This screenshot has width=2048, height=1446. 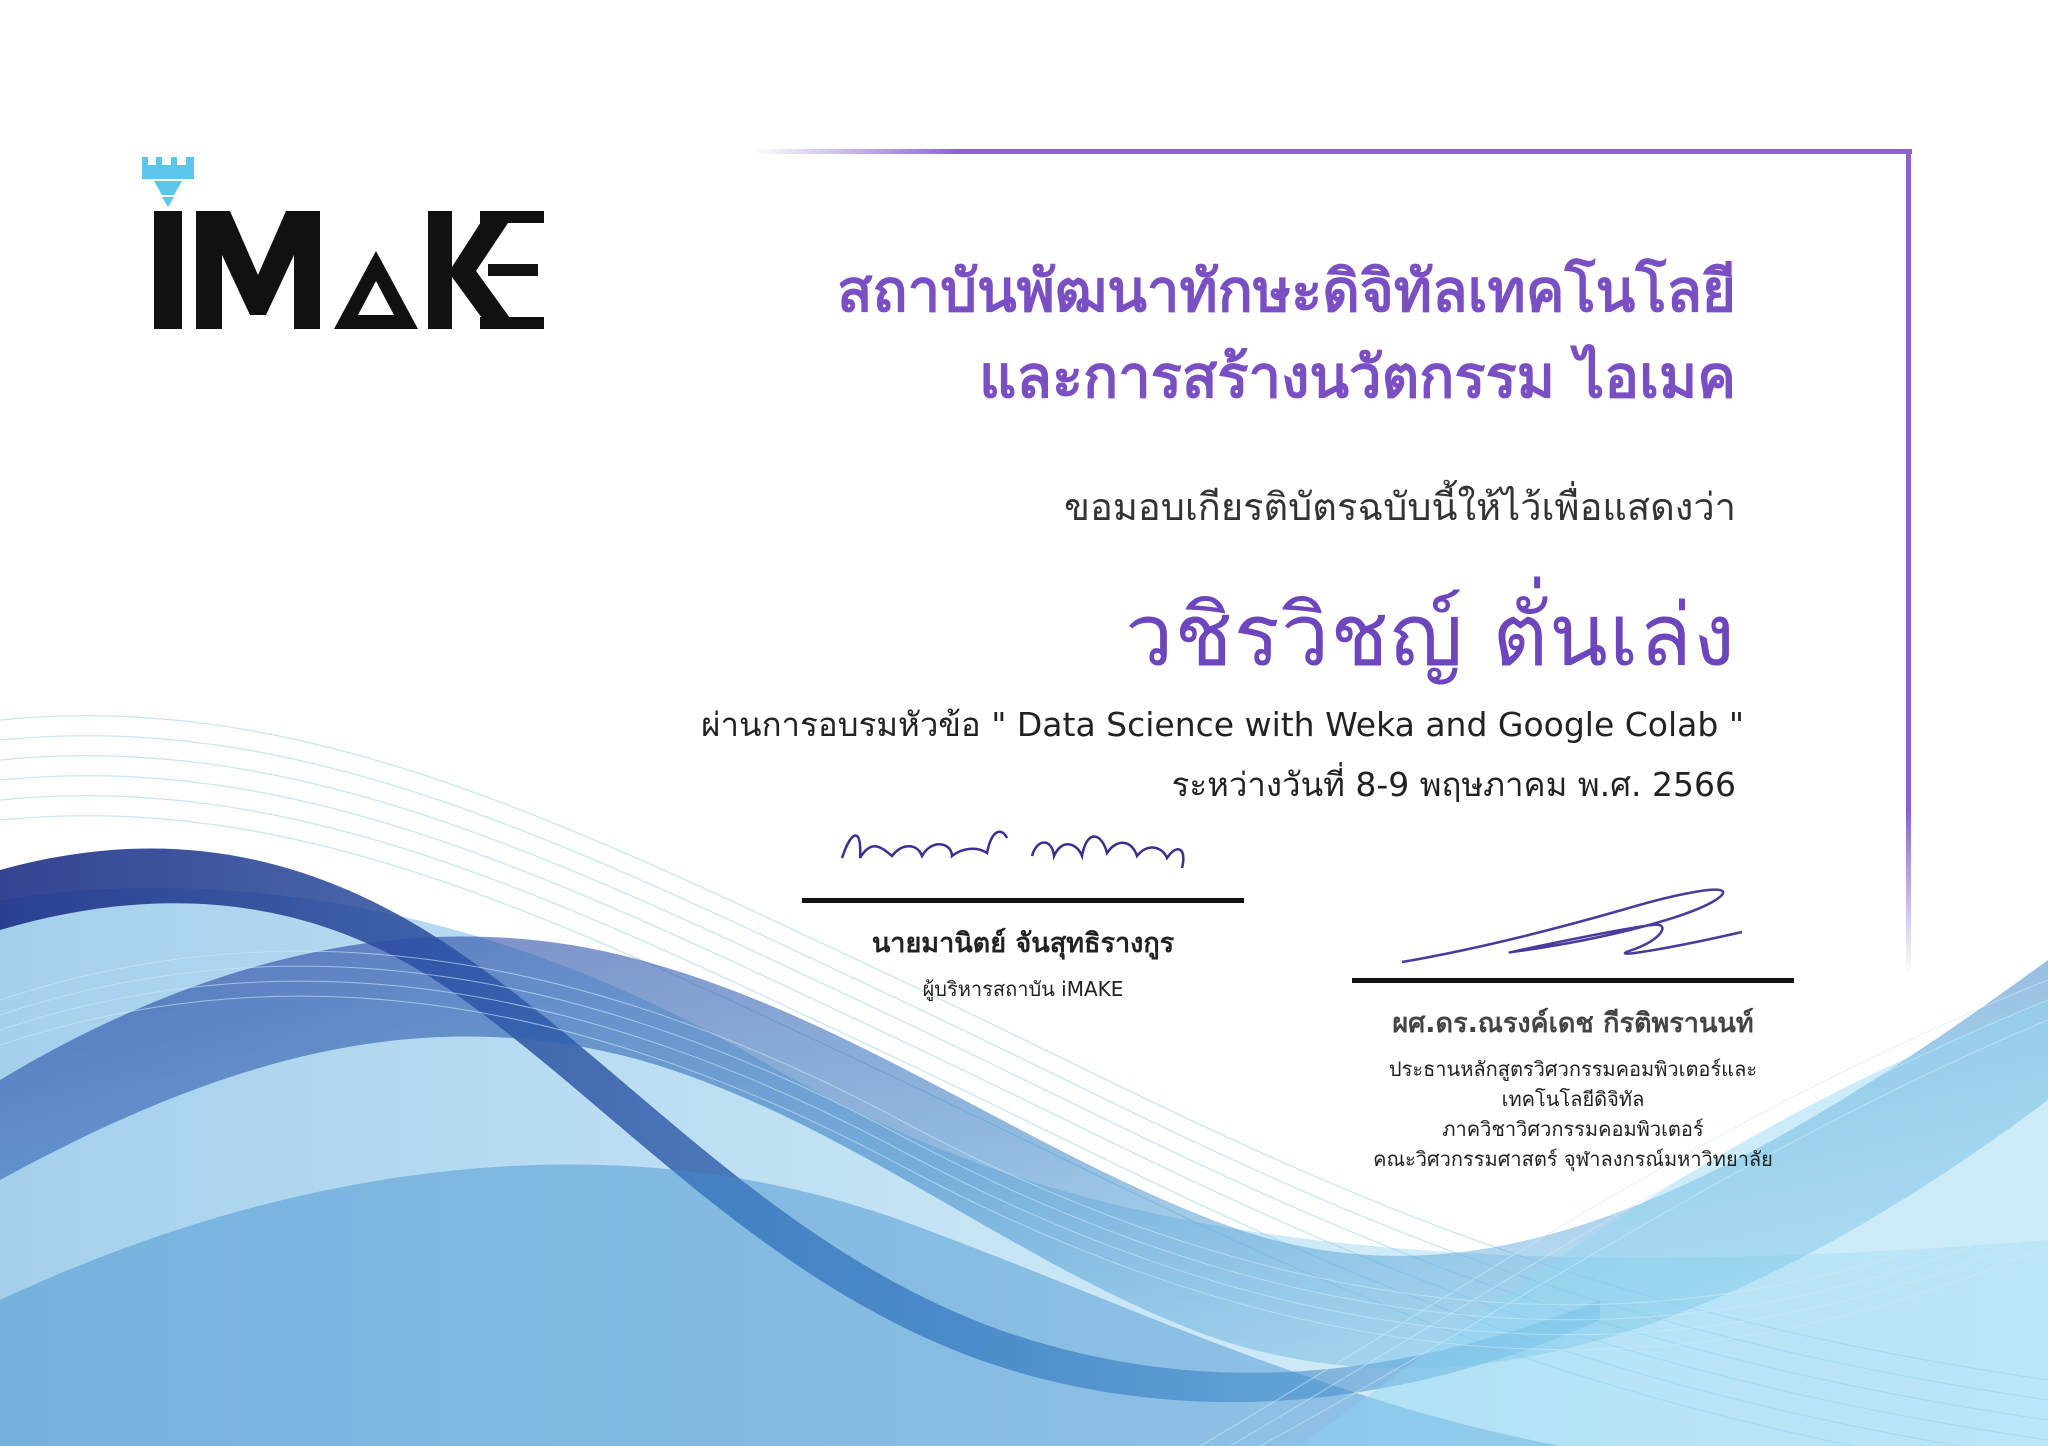 I want to click on signatory-1-name: นายมานิตย์ จันสุทธิรางกูร, so click(x=1023, y=943).